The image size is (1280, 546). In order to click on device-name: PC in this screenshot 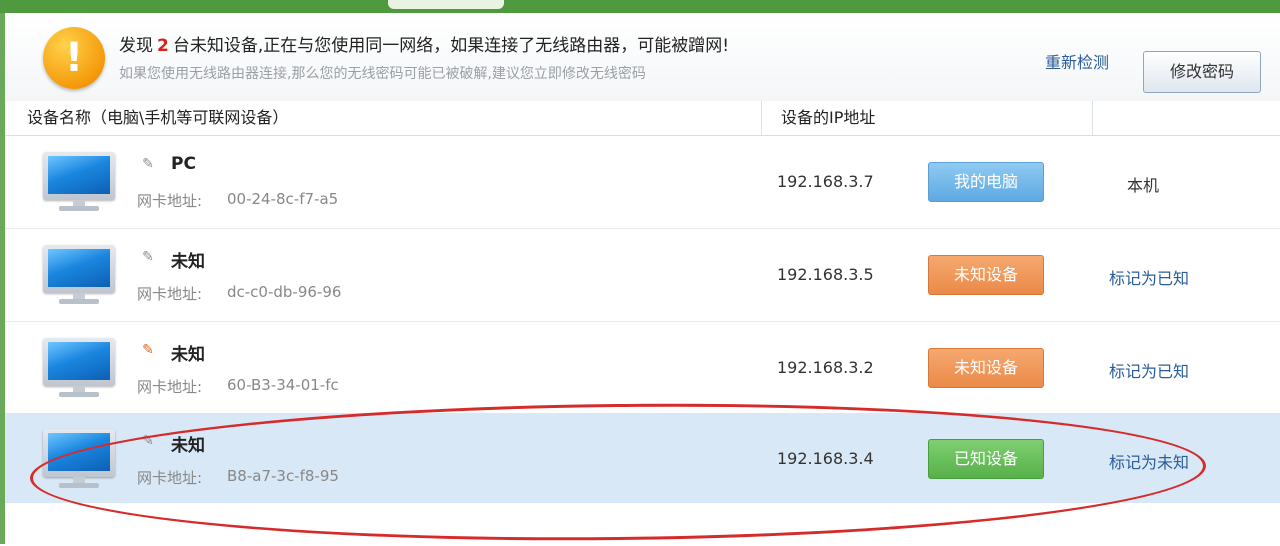, I will do `click(183, 164)`.